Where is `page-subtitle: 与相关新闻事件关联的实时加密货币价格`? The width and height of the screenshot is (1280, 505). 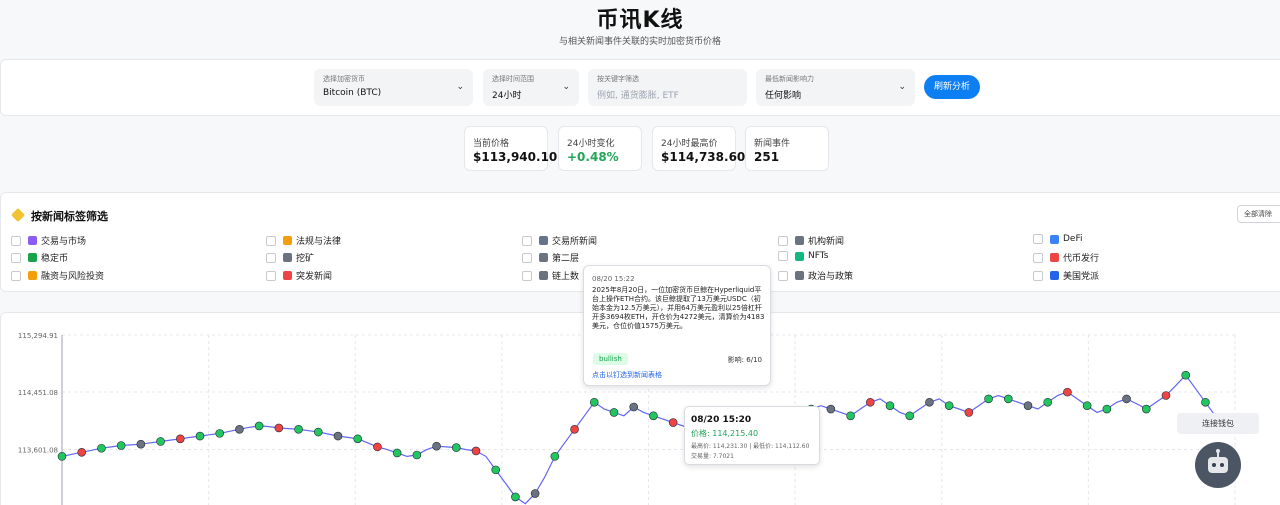 page-subtitle: 与相关新闻事件关联的实时加密货币价格 is located at coordinates (639, 42).